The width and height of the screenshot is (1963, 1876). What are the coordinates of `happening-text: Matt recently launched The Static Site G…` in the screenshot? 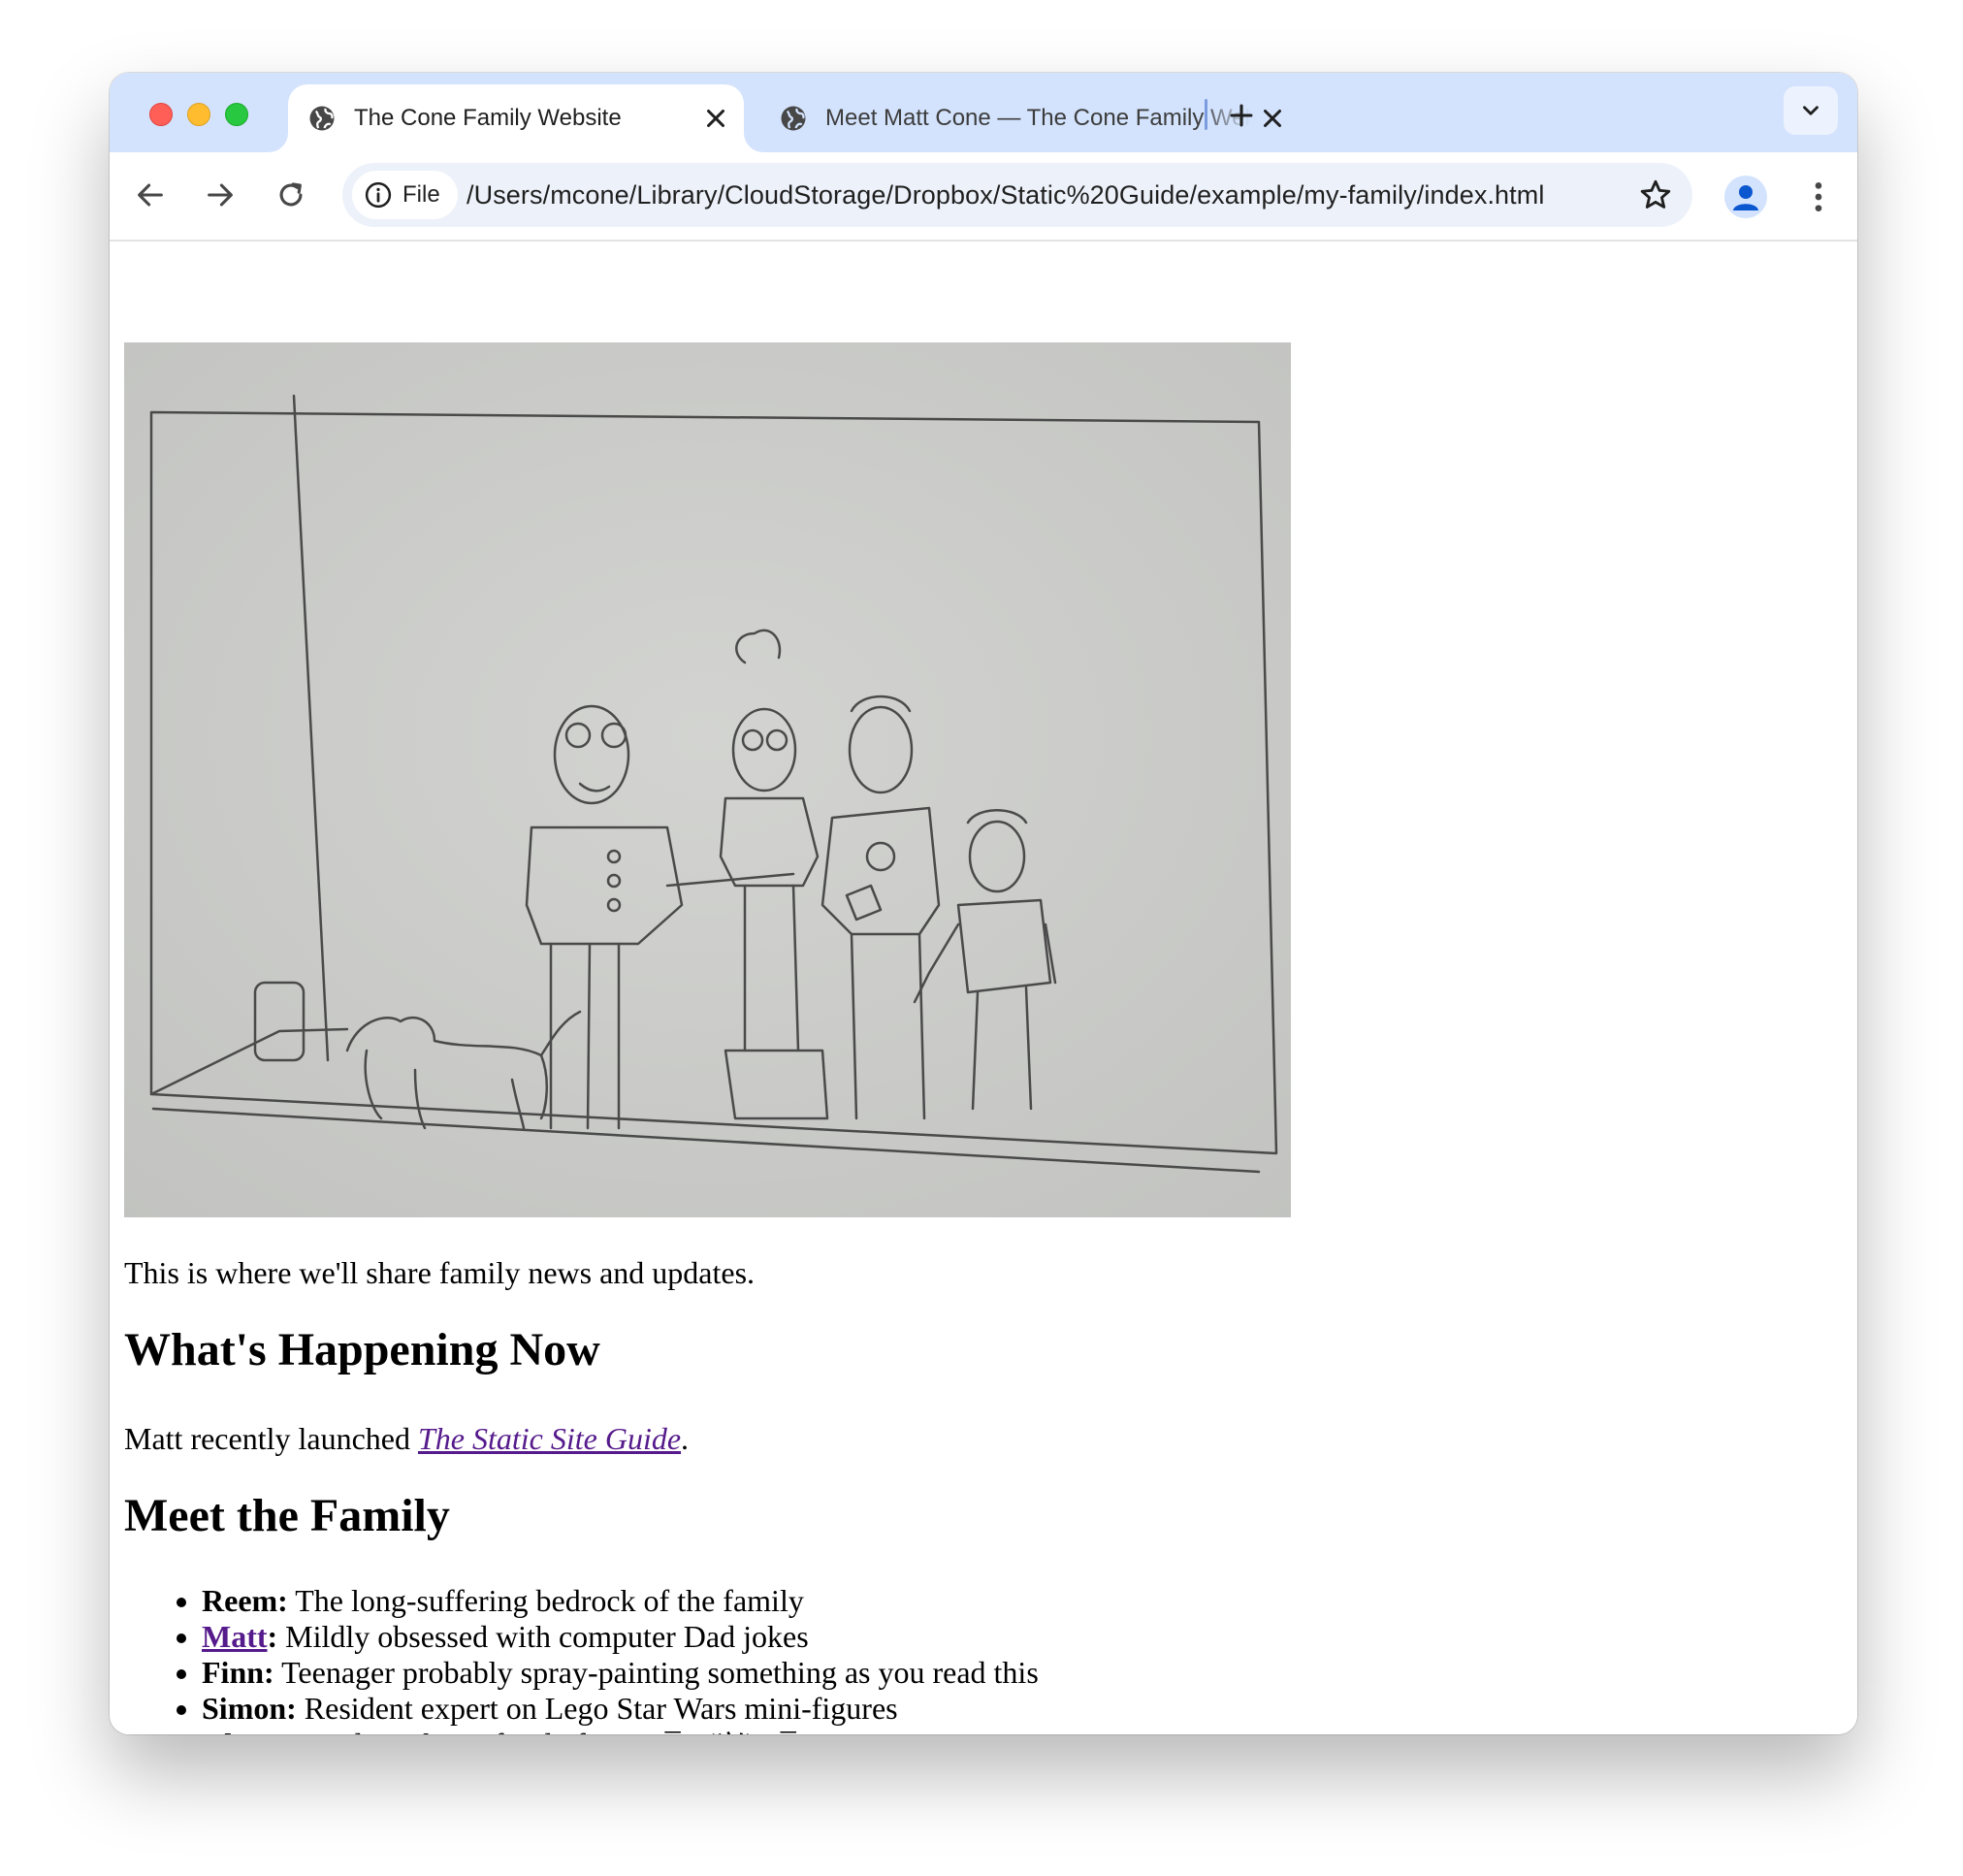 It's located at (406, 1438).